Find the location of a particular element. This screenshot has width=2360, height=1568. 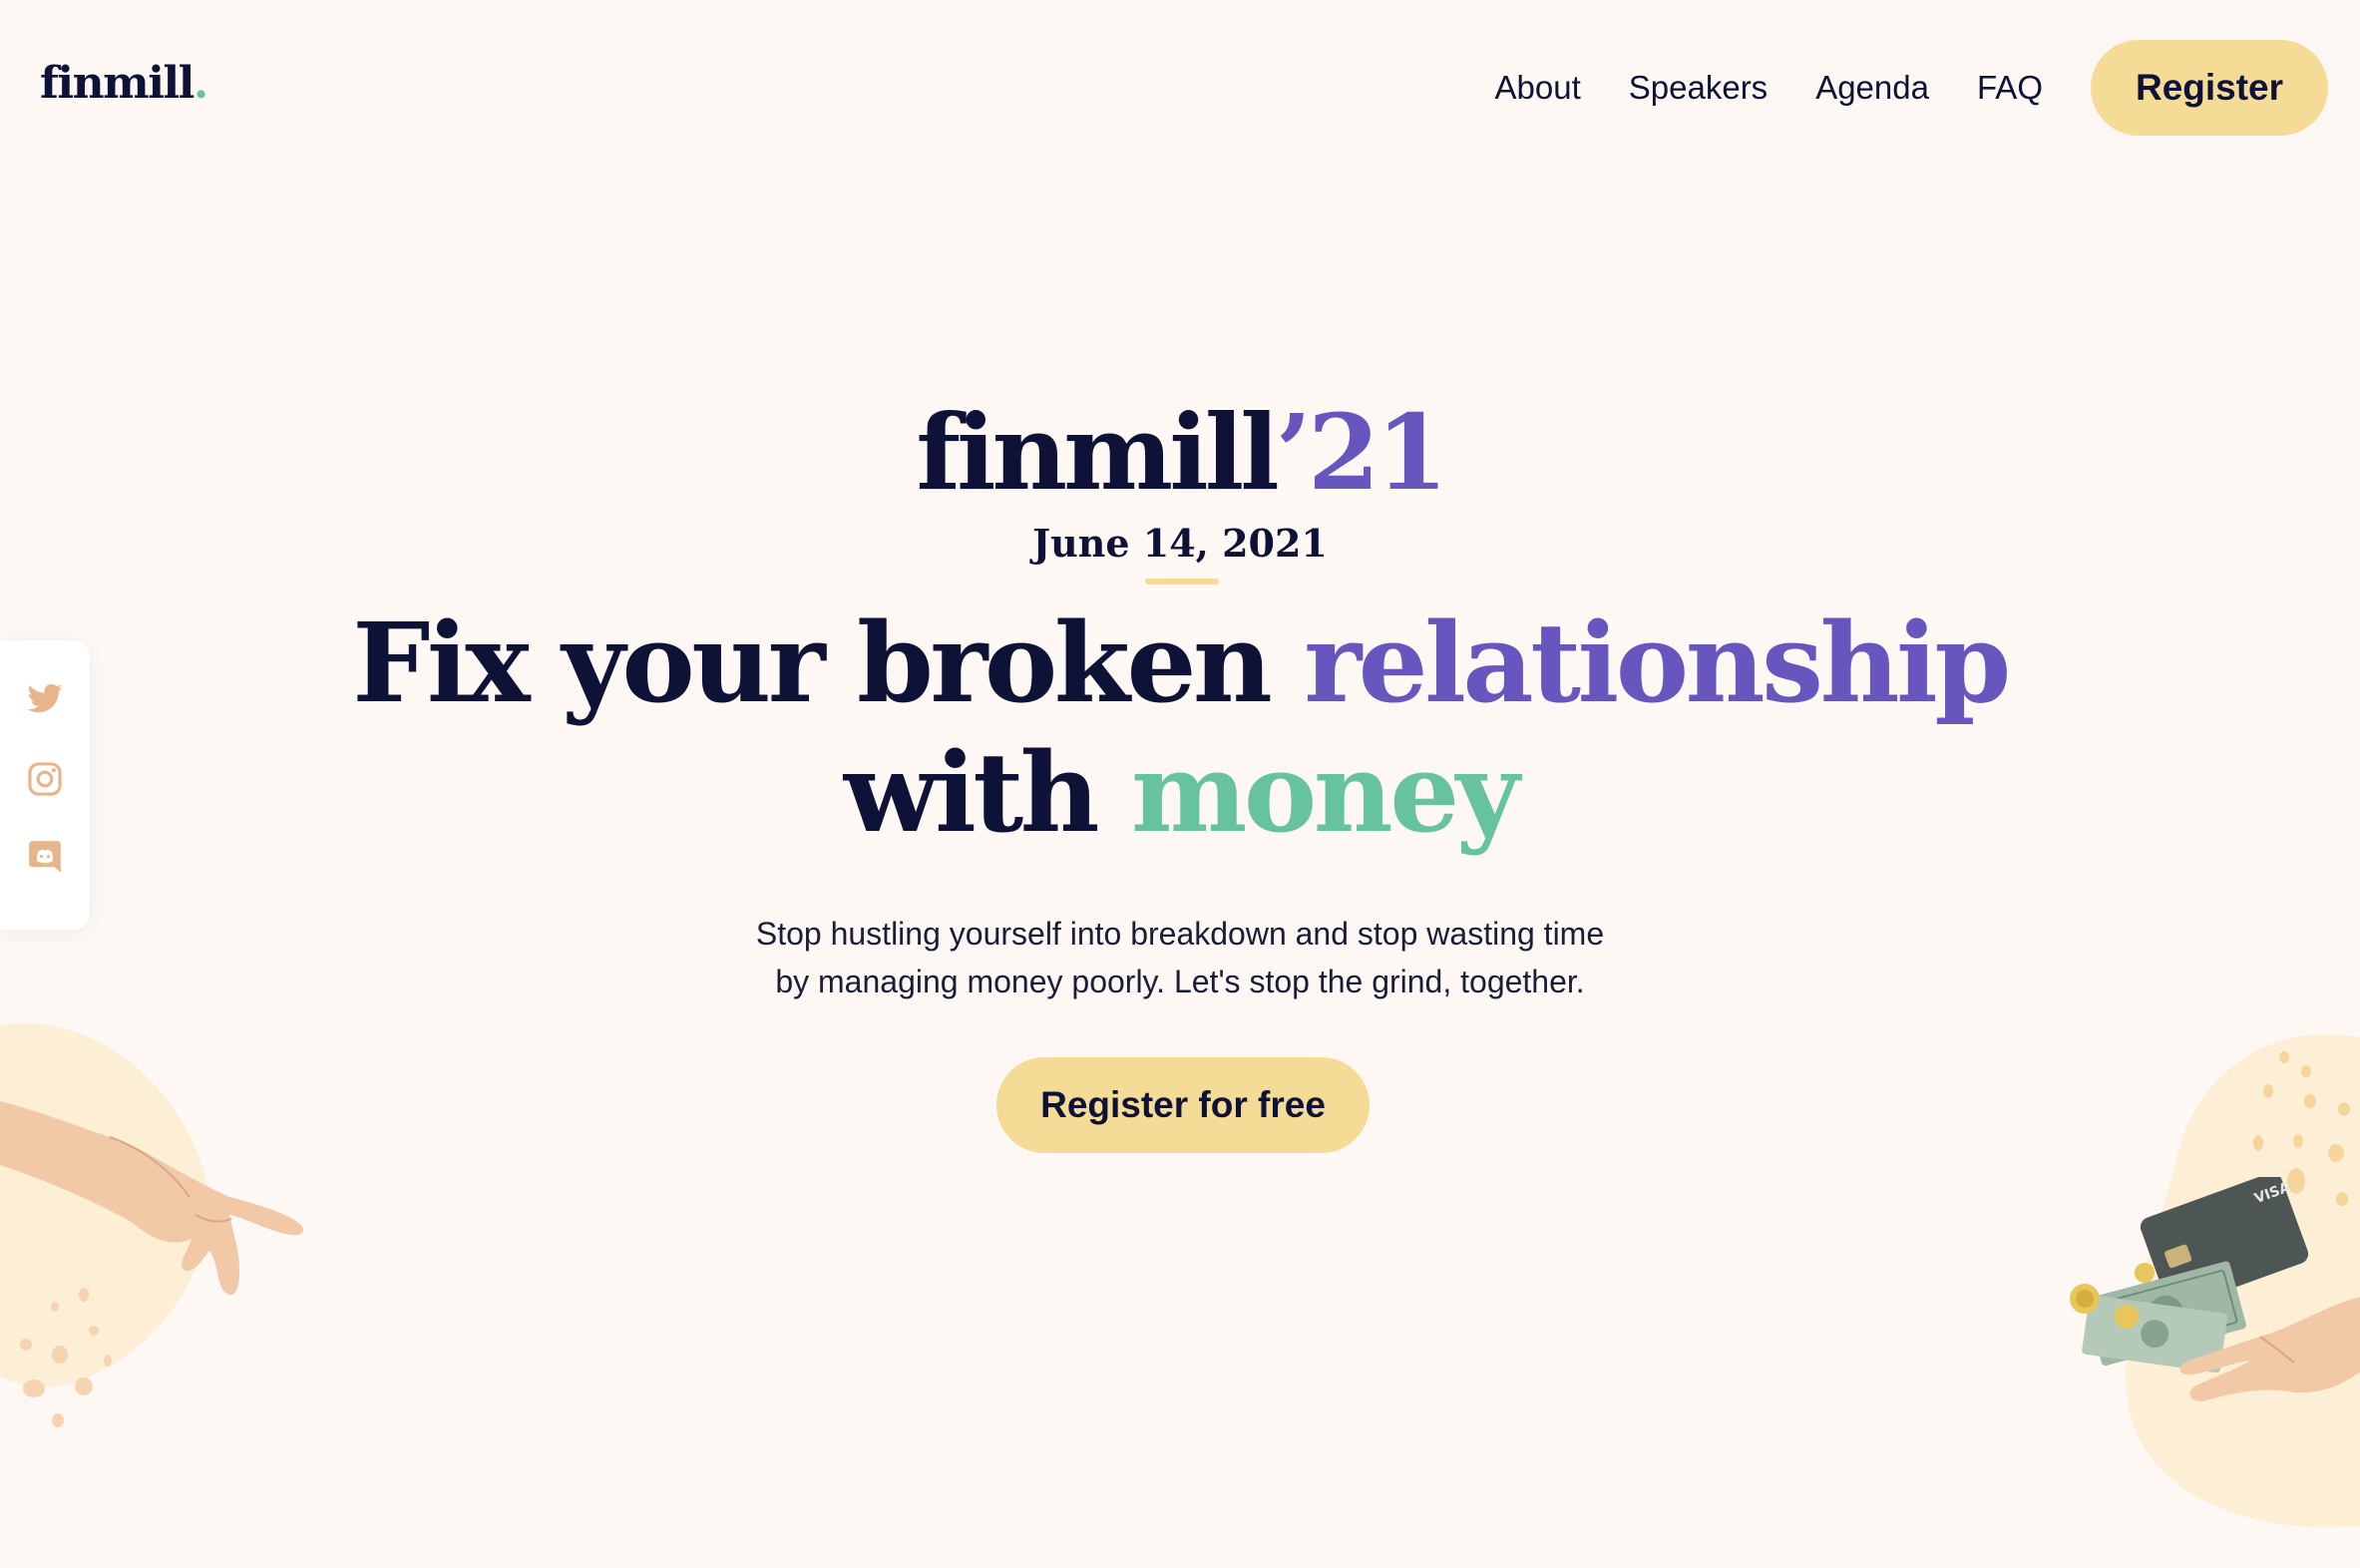

headline-highlight-money: money is located at coordinates (1325, 793).